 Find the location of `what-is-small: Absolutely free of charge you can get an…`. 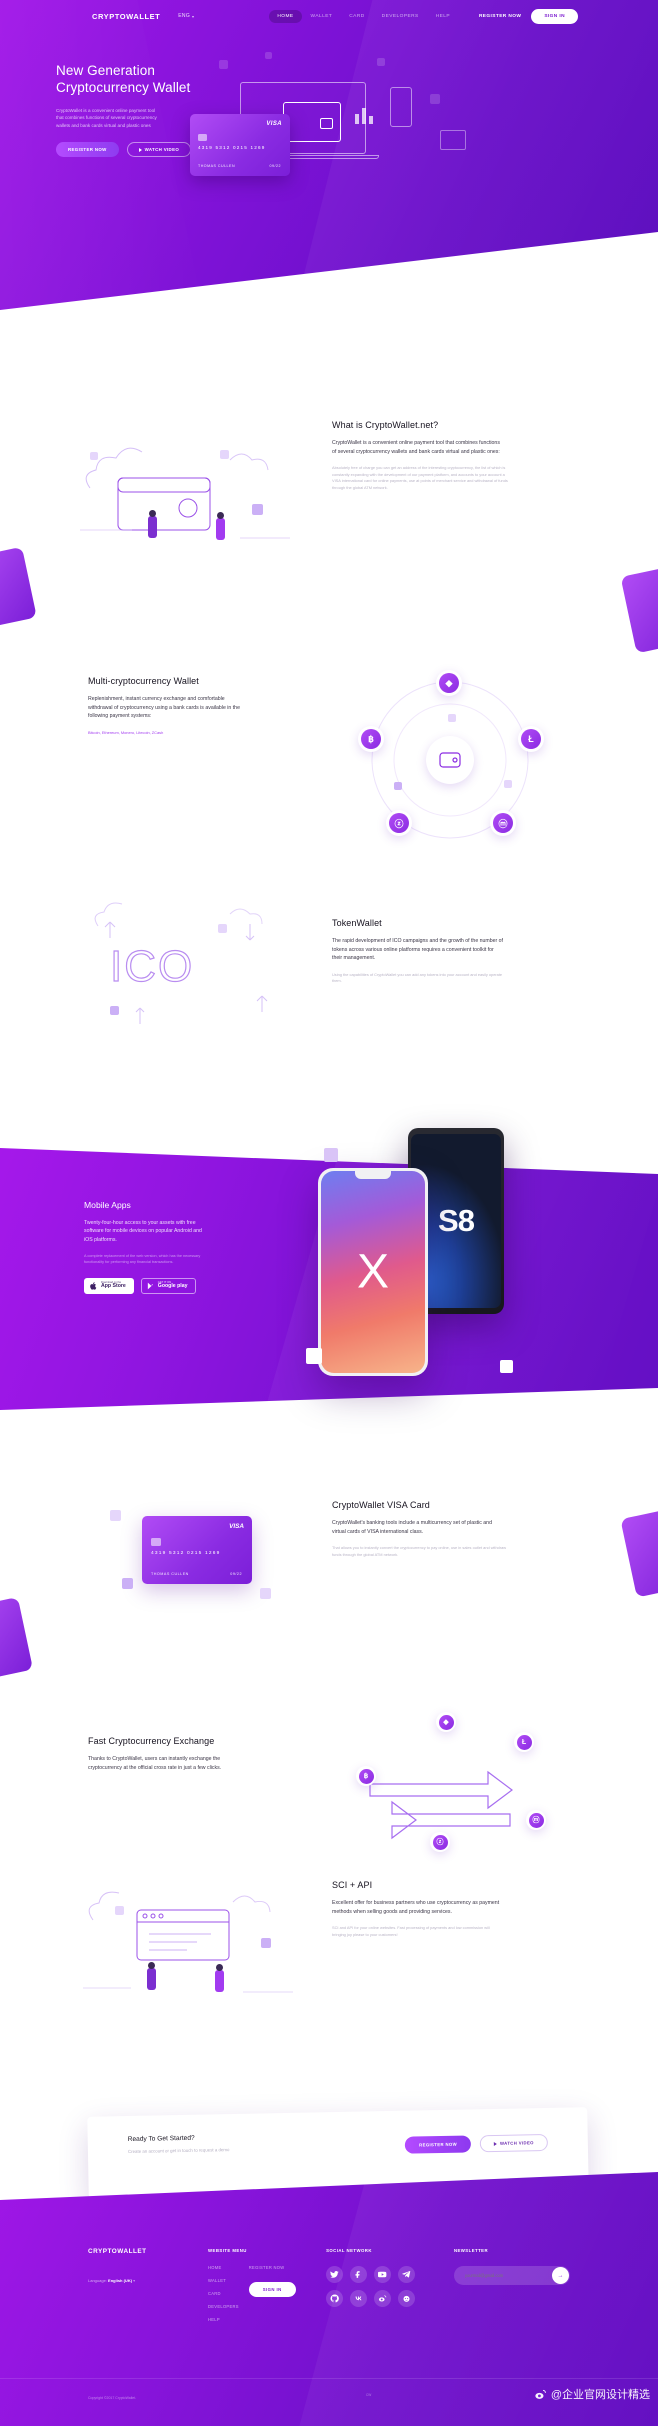

what-is-small: Absolutely free of charge you can get an… is located at coordinates (420, 477).